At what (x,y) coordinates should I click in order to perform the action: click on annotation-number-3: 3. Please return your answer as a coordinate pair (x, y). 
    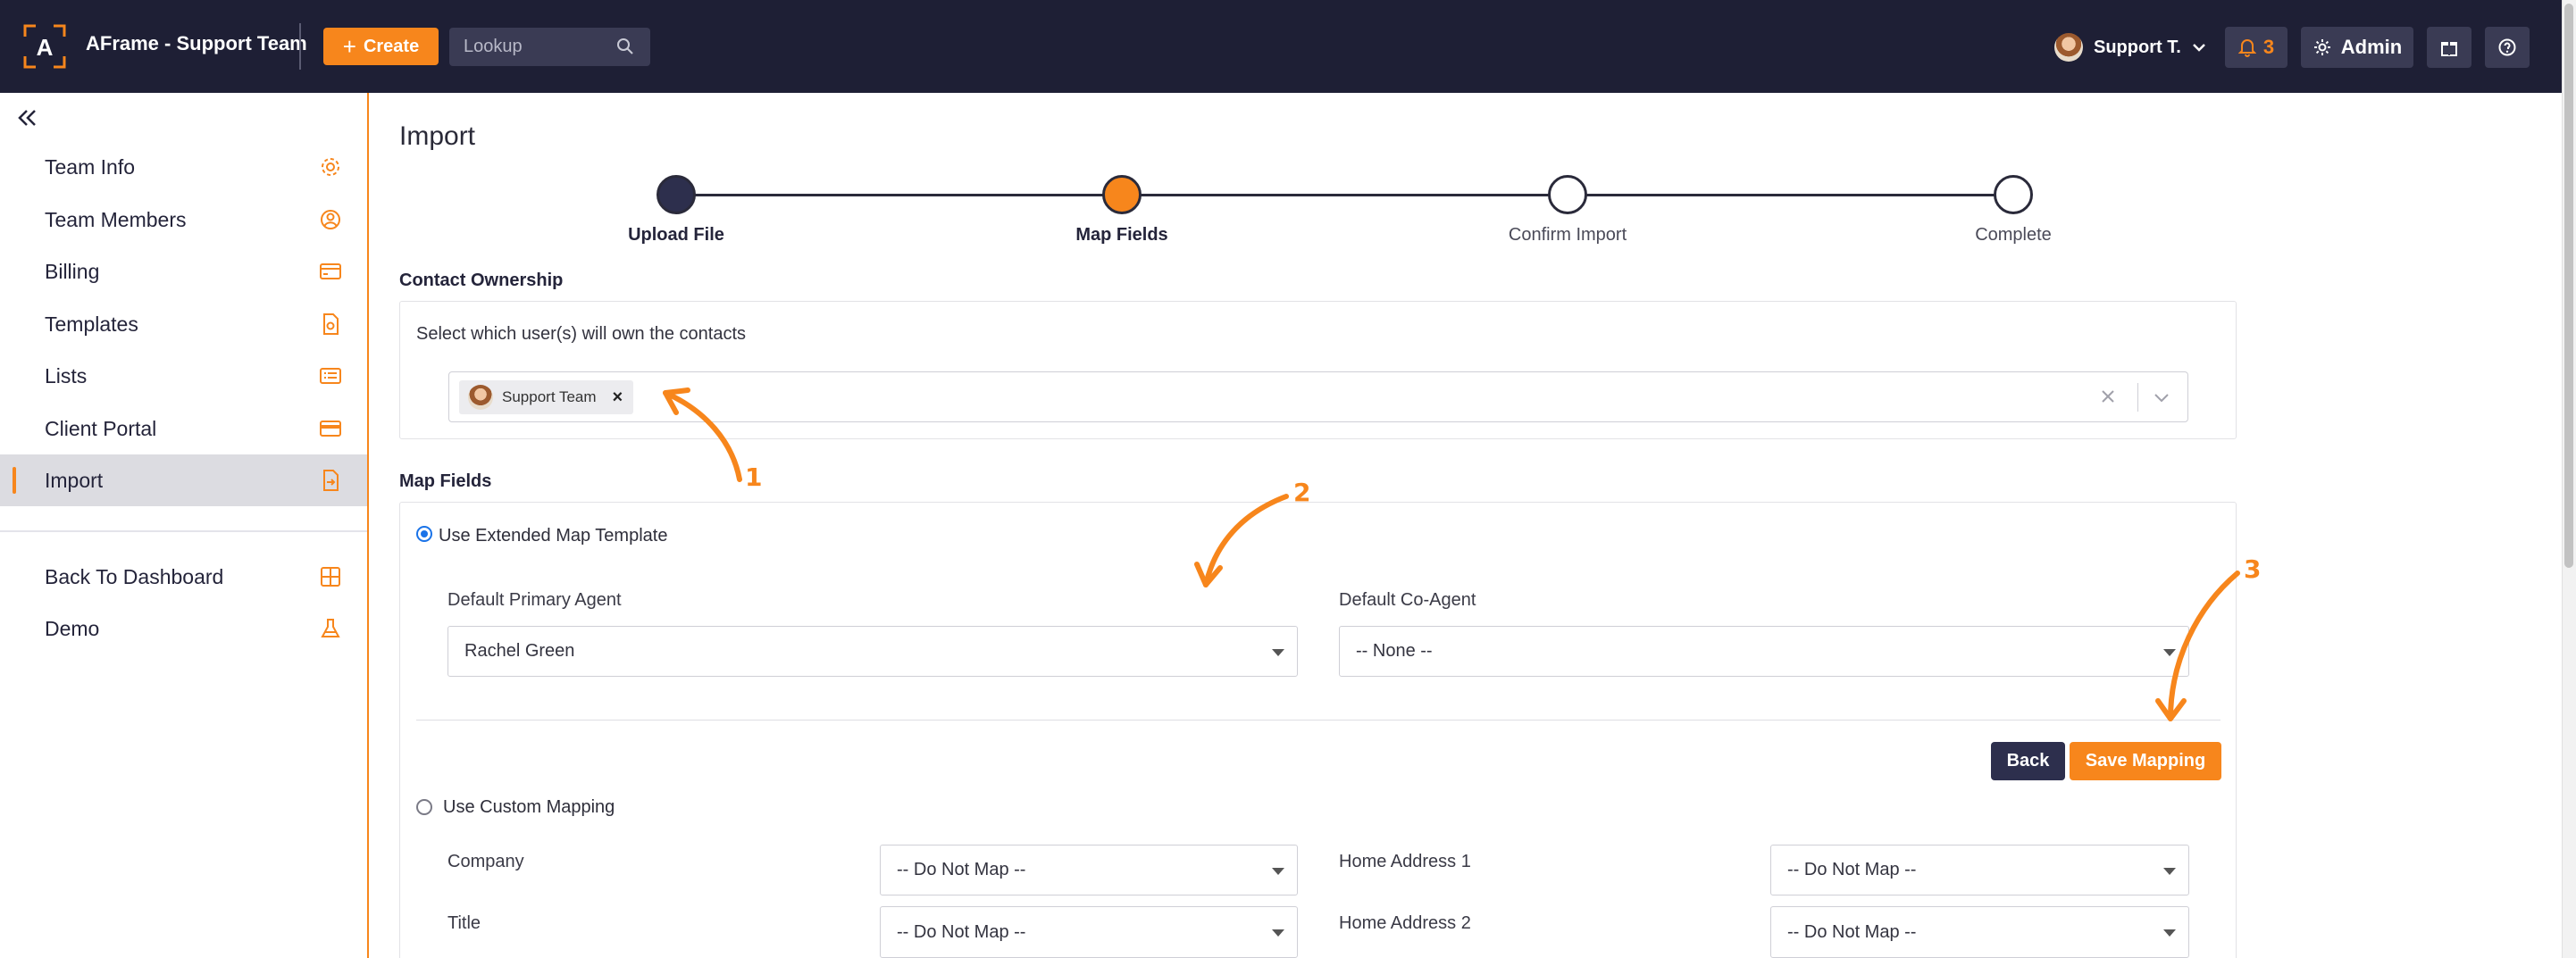
    Looking at the image, I should click on (2253, 569).